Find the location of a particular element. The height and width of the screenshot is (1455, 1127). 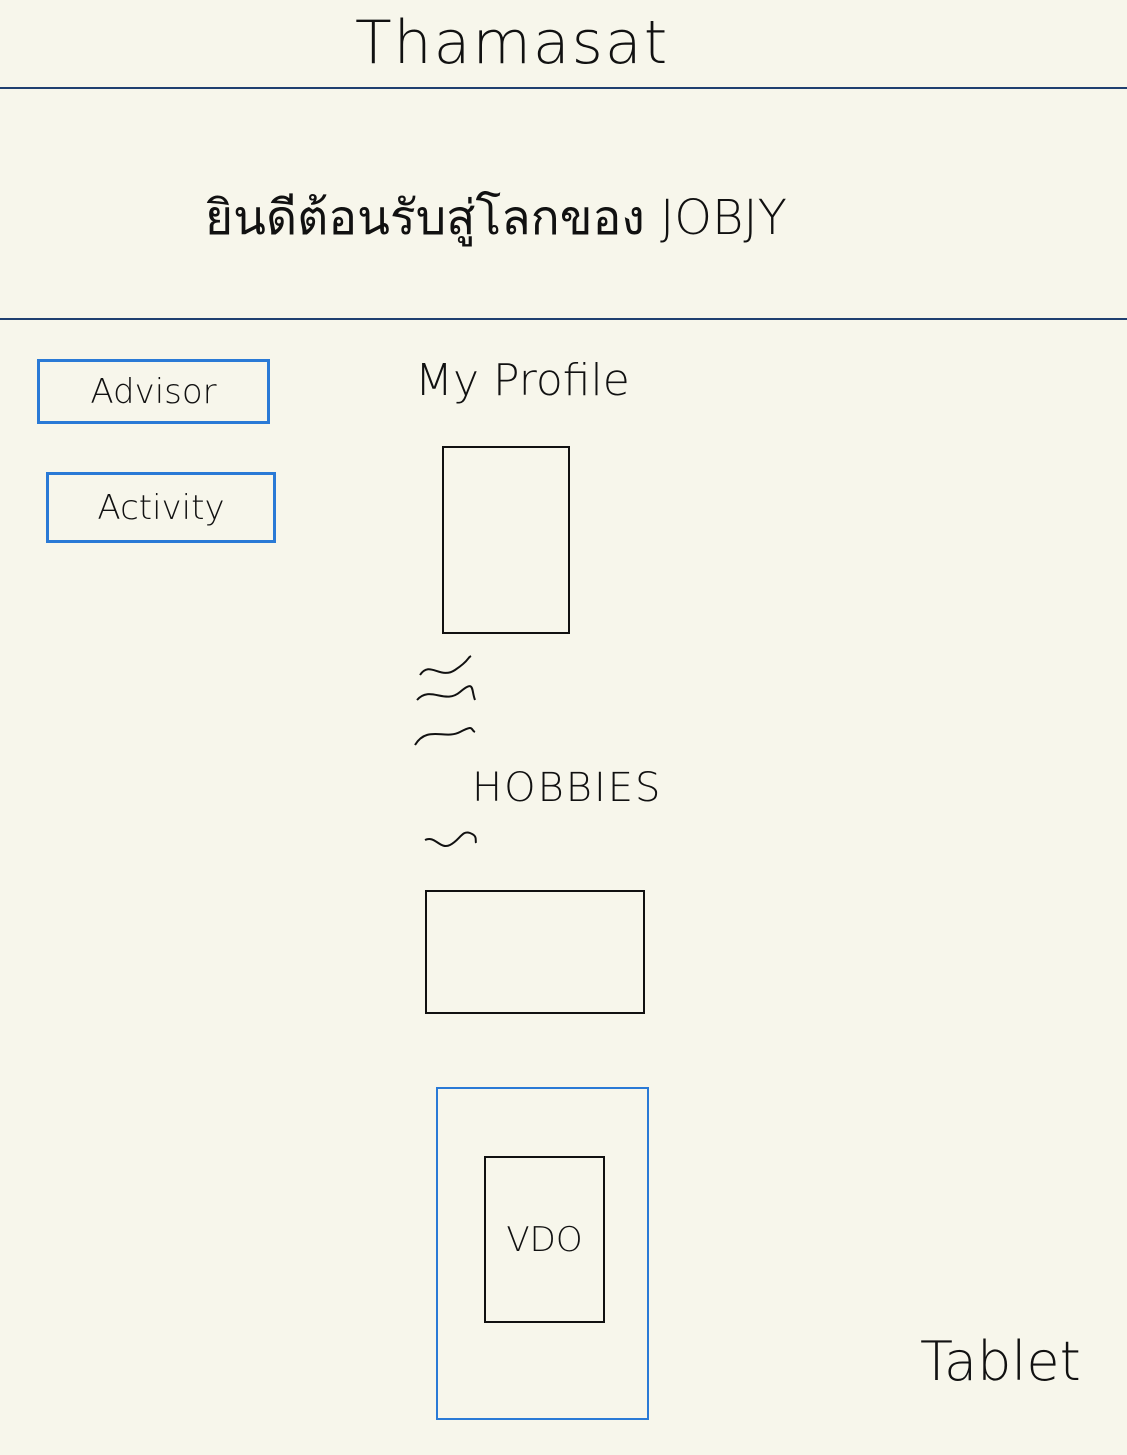

sidebar-item-label: Activity is located at coordinates (161, 507).